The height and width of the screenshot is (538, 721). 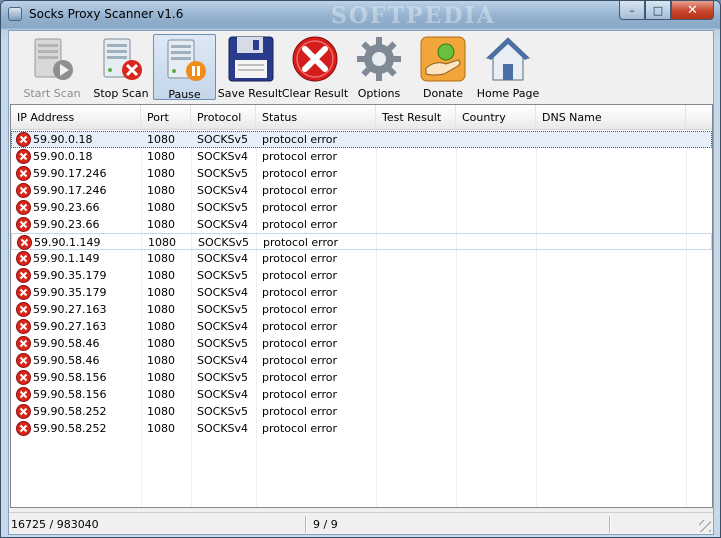 What do you see at coordinates (692, 10) in the screenshot?
I see `close-button: ✕` at bounding box center [692, 10].